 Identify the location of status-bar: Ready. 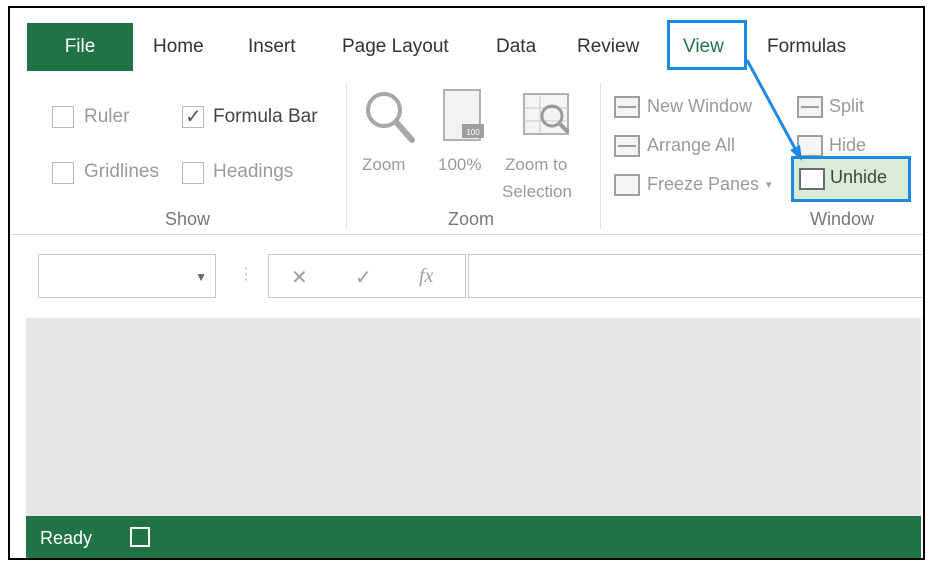
(473, 537).